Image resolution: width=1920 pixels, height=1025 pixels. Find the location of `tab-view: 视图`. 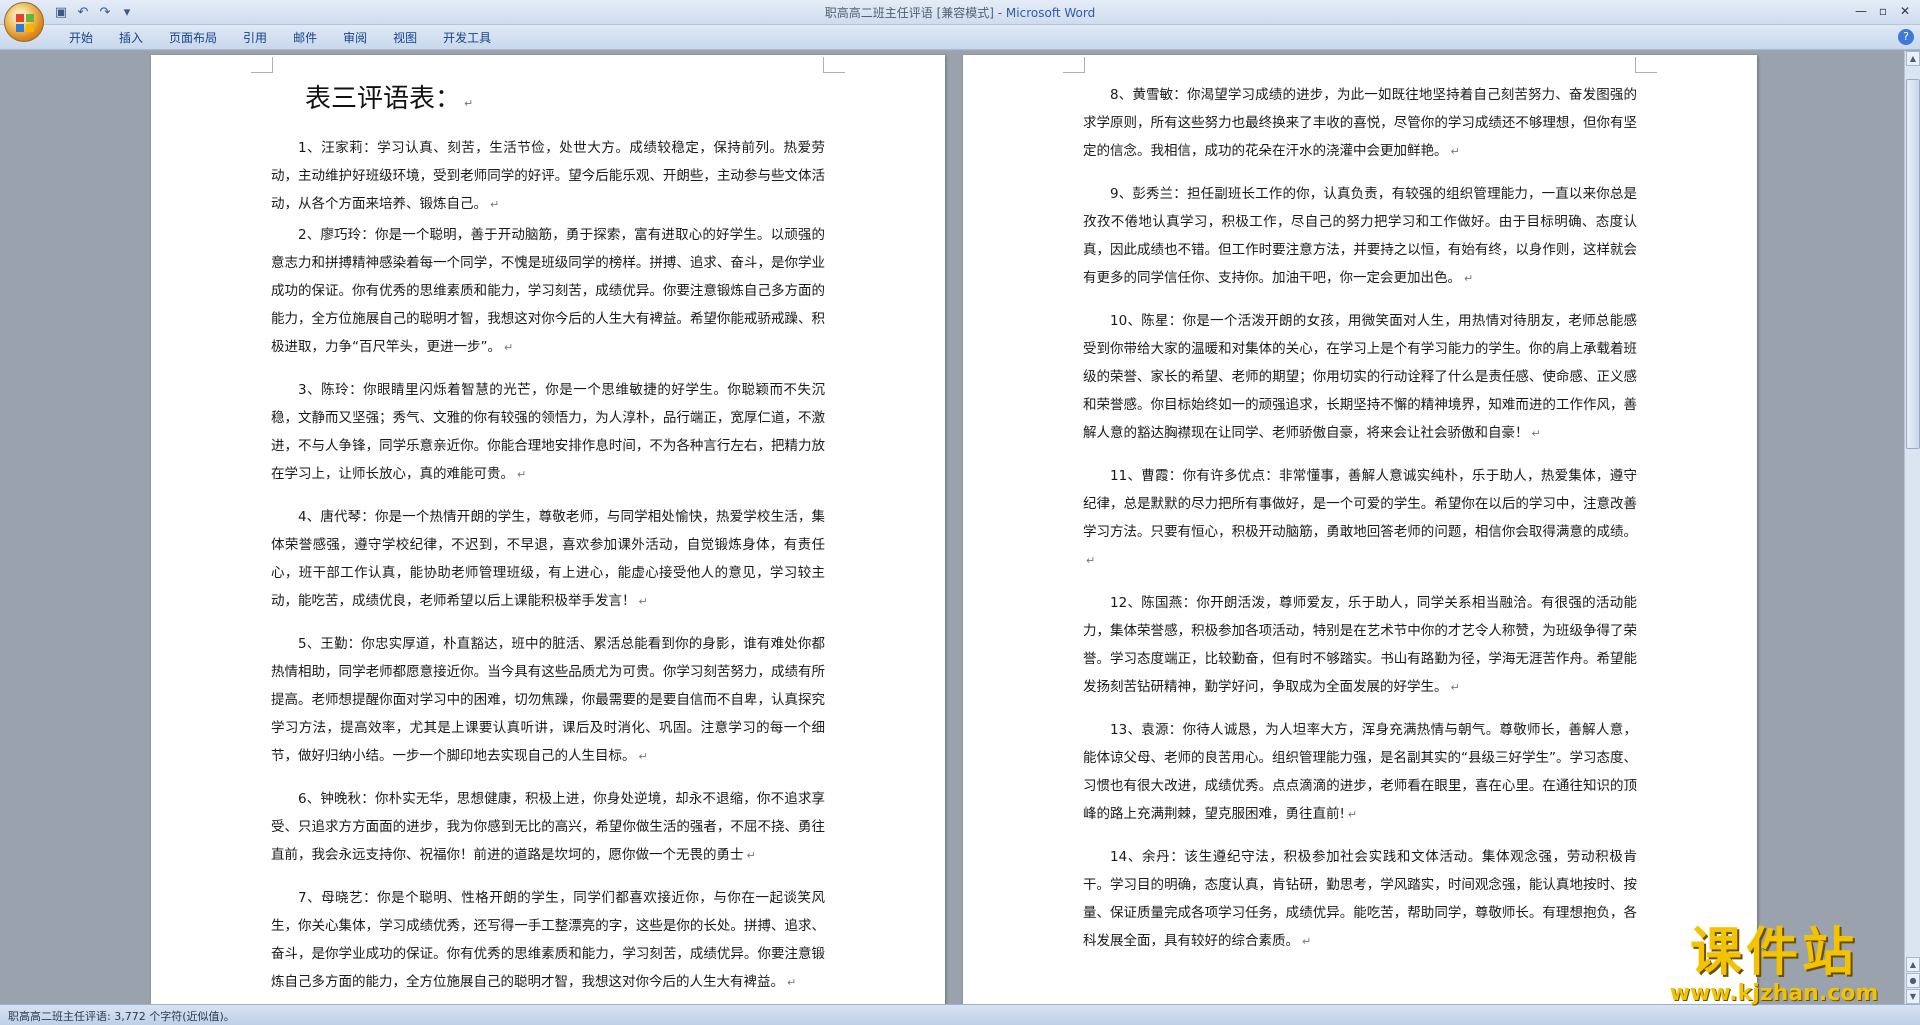

tab-view: 视图 is located at coordinates (405, 38).